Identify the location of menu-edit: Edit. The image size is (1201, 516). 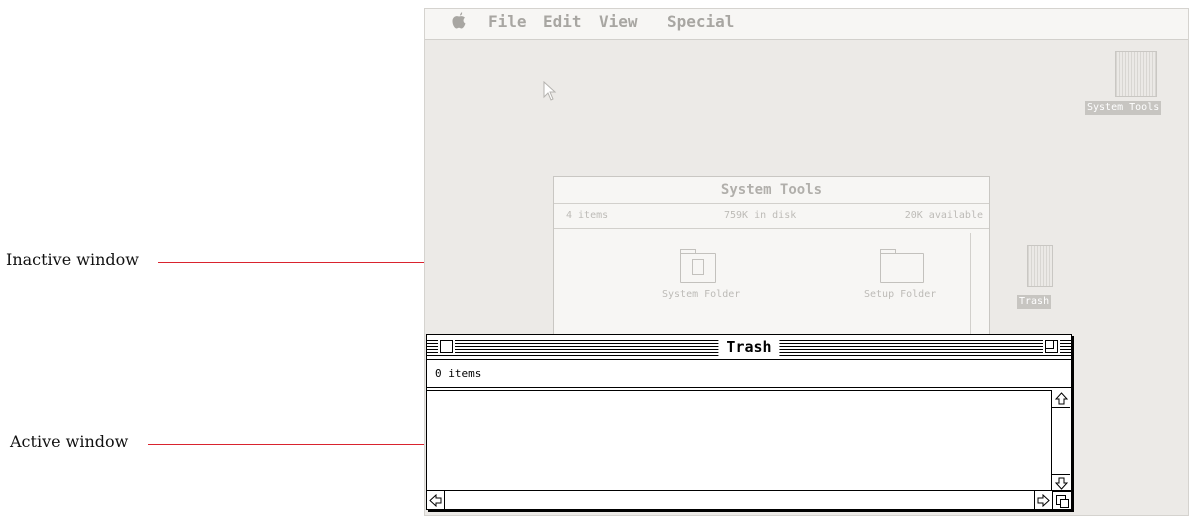
(562, 21).